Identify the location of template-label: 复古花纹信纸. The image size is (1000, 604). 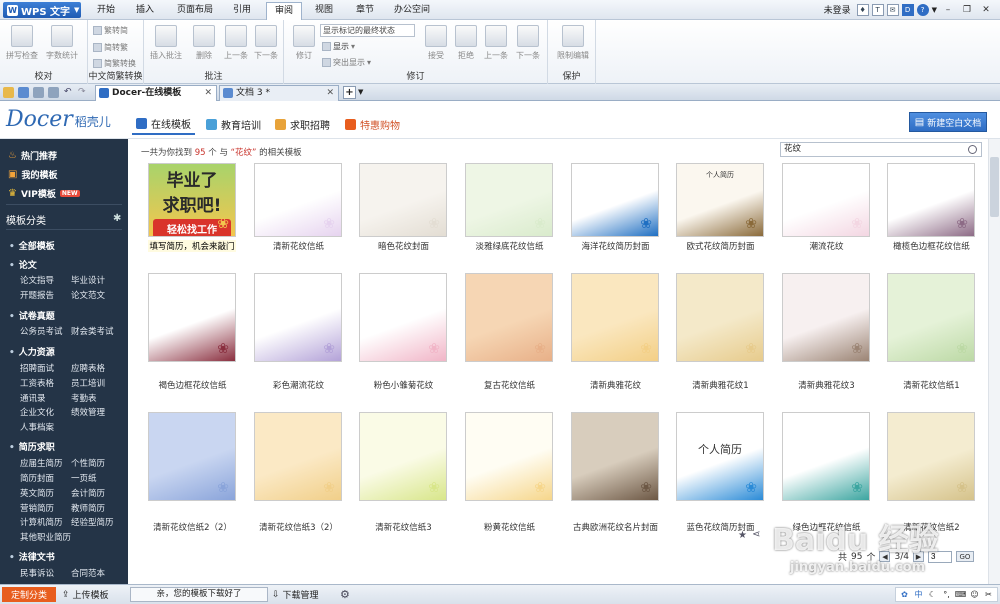
(509, 385).